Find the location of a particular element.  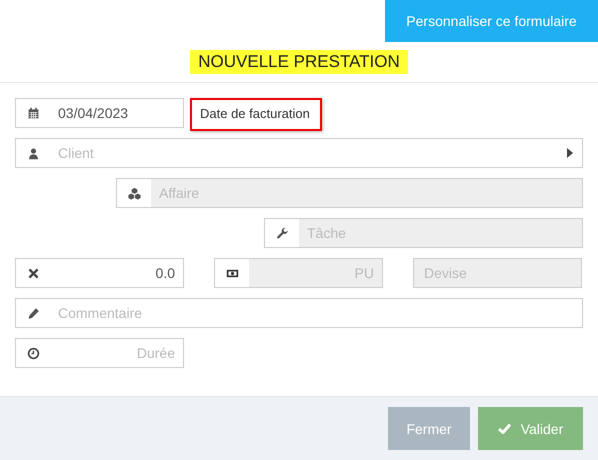

user-icon is located at coordinates (33, 153).